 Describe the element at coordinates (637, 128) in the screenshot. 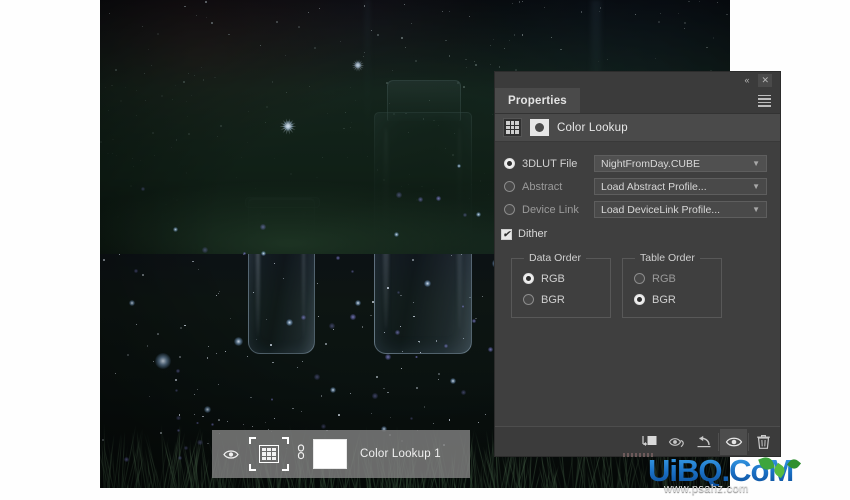

I see `adjustment-header: Color Lookup` at that location.